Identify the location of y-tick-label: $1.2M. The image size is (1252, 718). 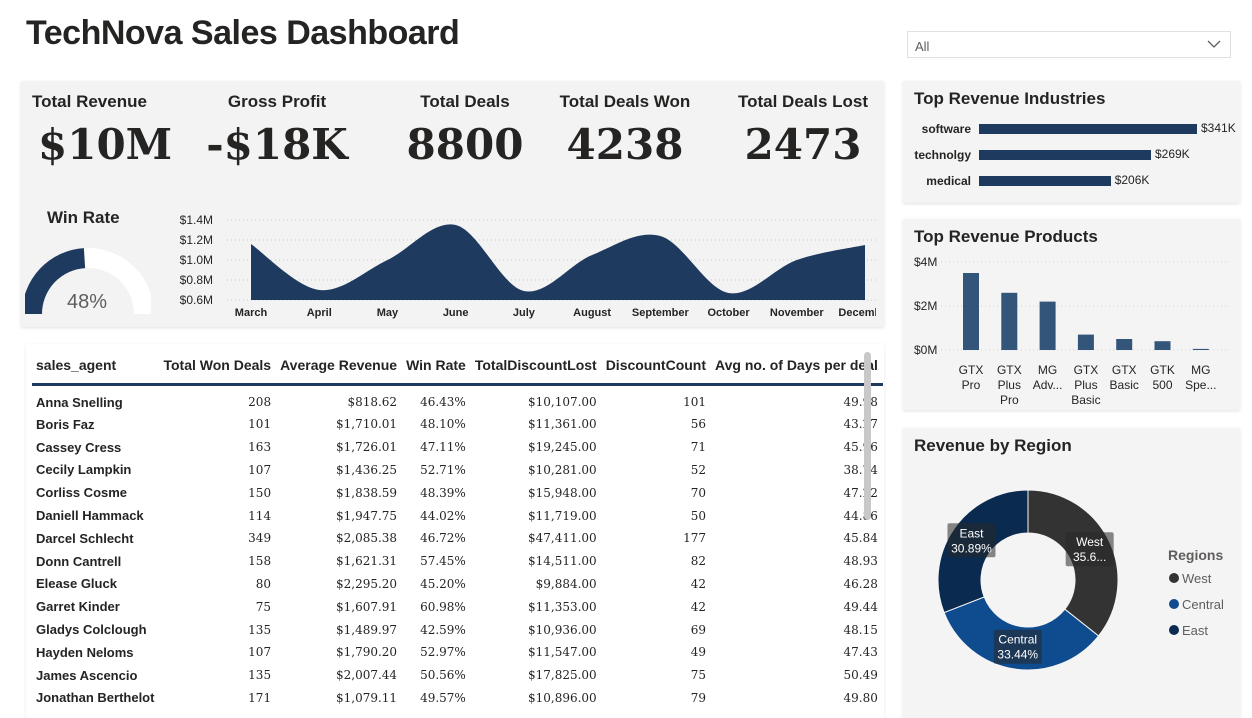
(196, 240).